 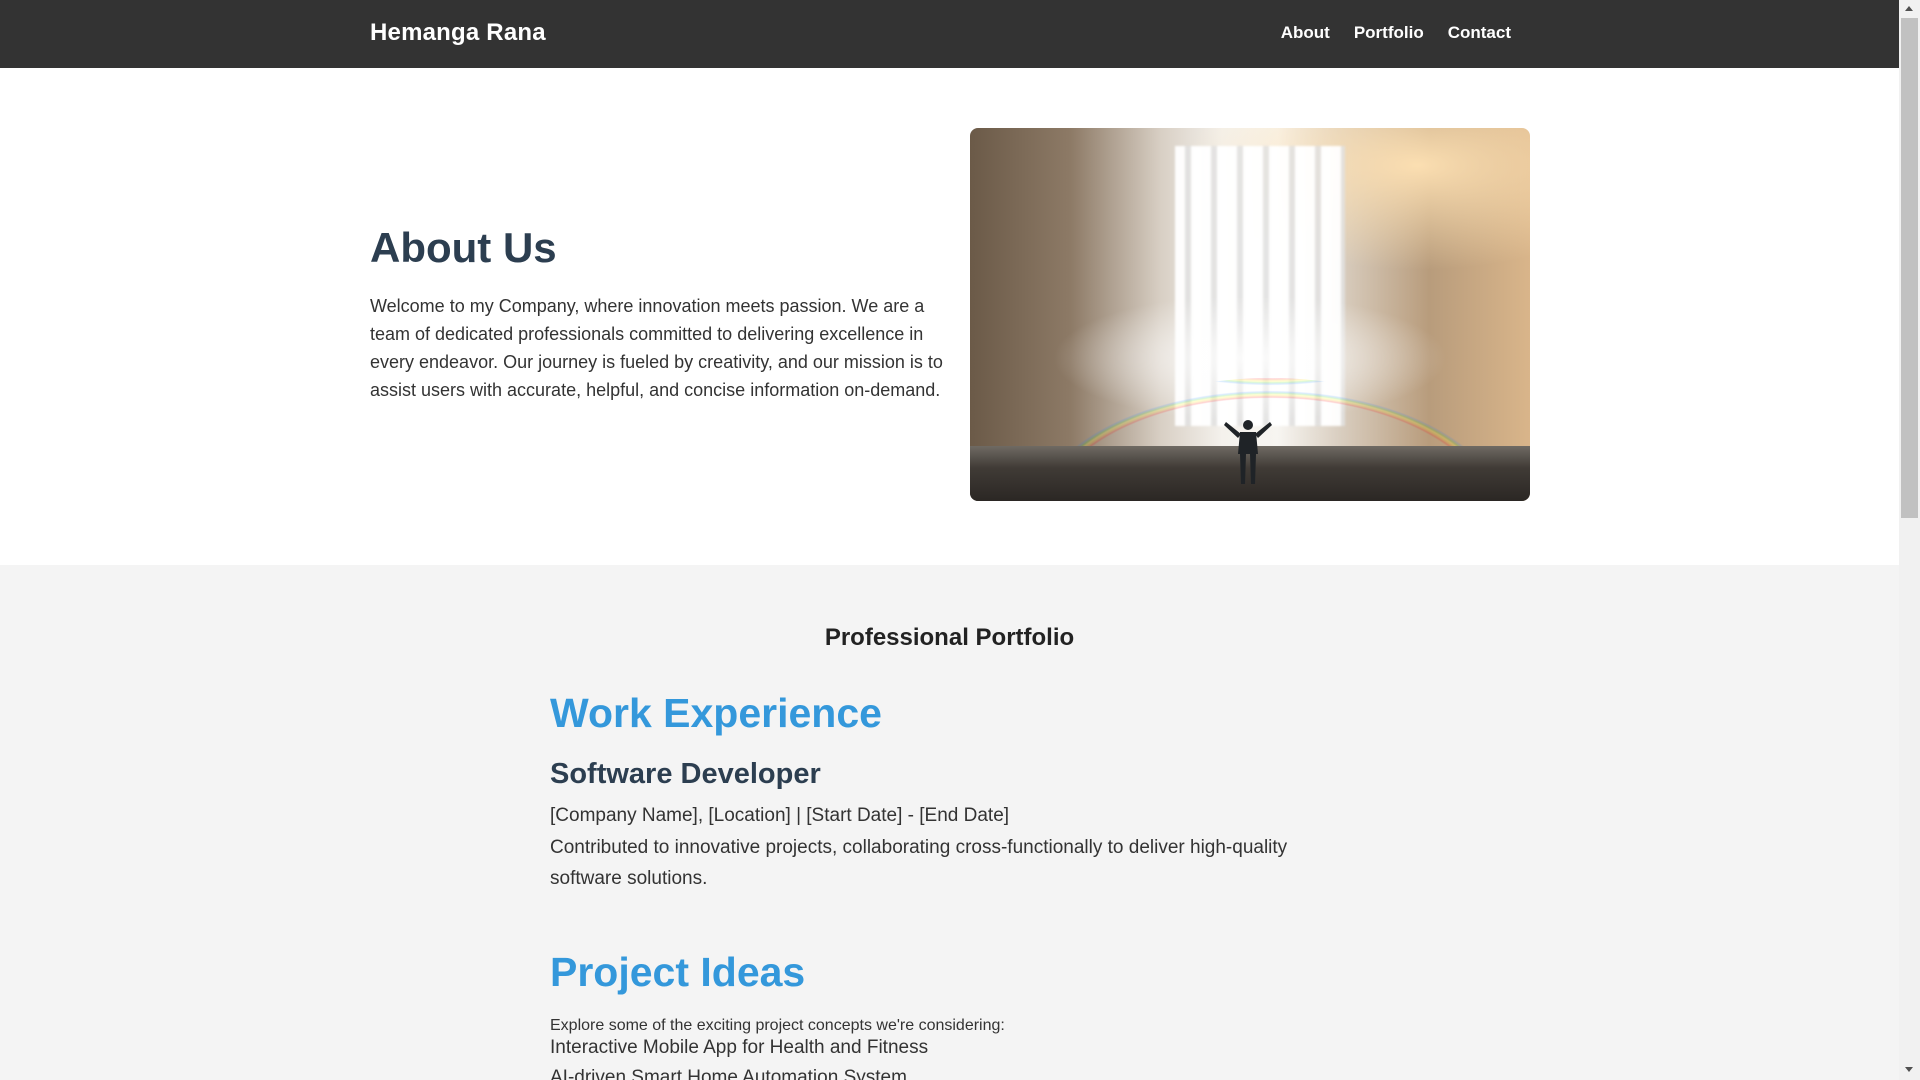 I want to click on about-title: About Us, so click(x=463, y=247).